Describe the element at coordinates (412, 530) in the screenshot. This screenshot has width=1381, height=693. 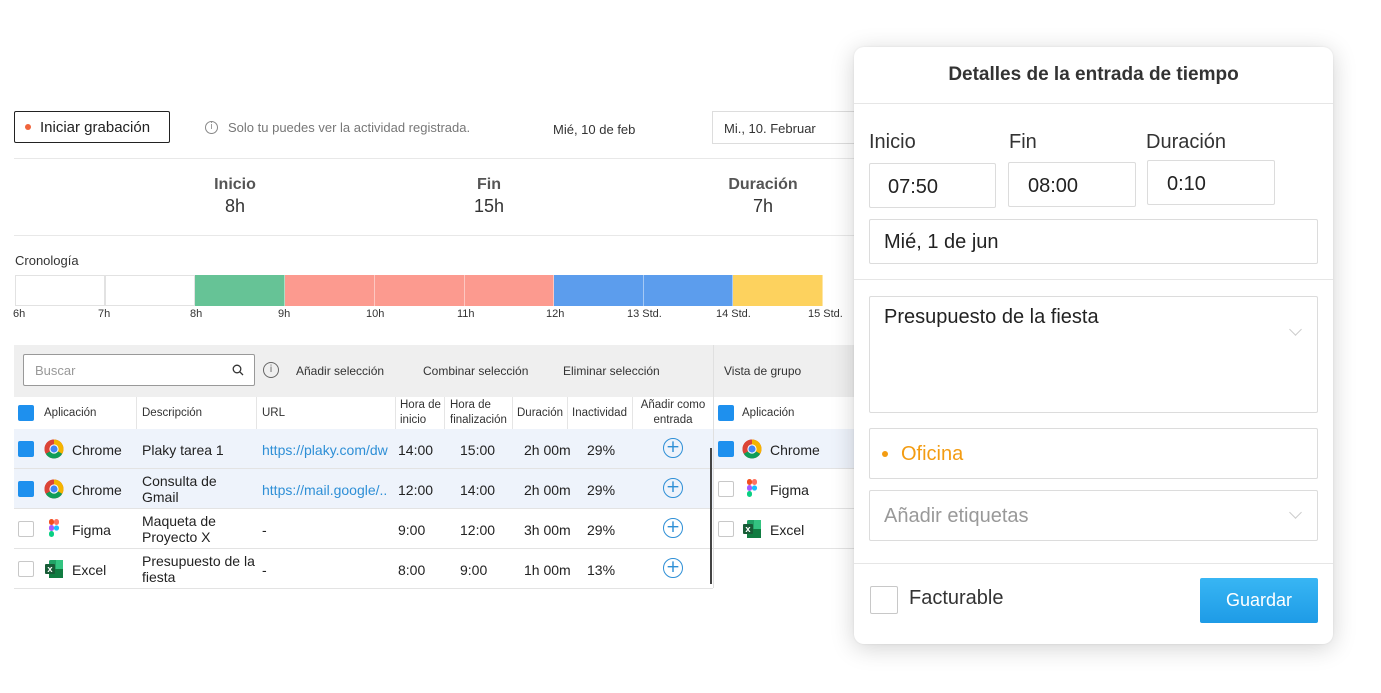
I see `row-start: 9:00` at that location.